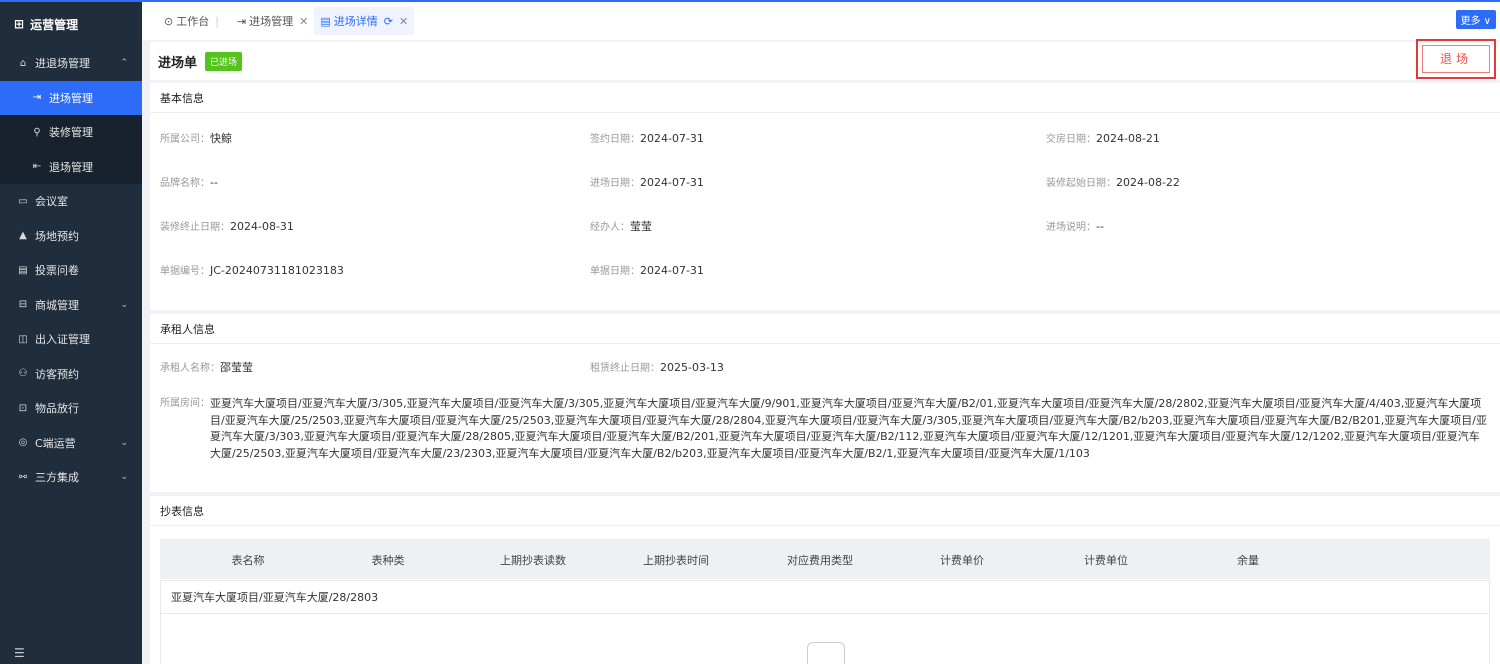 Image resolution: width=1500 pixels, height=664 pixels. Describe the element at coordinates (221, 138) in the screenshot. I see `field-value: 快鲸` at that location.